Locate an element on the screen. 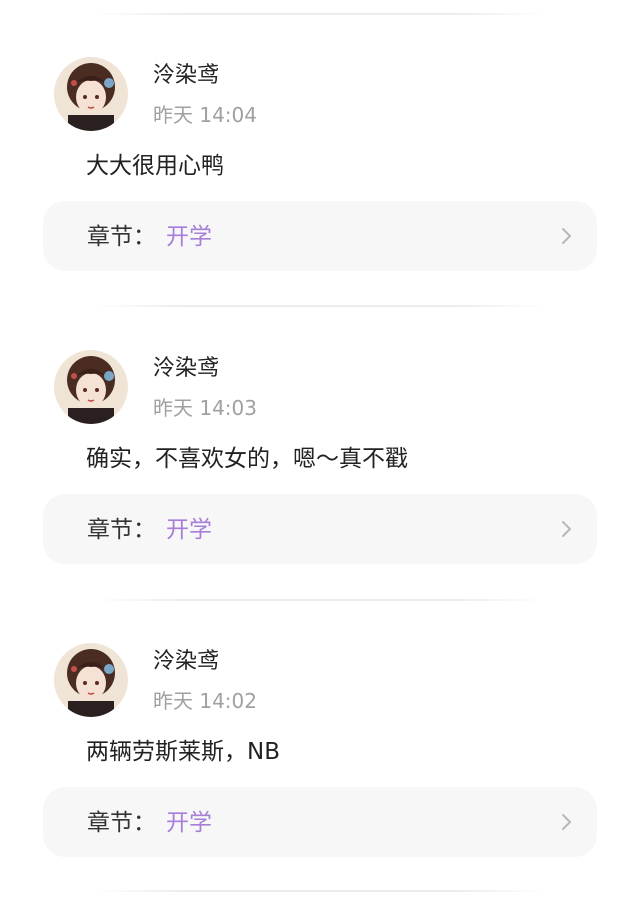 This screenshot has height=897, width=640. comment-text: 确实，不喜欢女的，嗯～真不戳 is located at coordinates (247, 459).